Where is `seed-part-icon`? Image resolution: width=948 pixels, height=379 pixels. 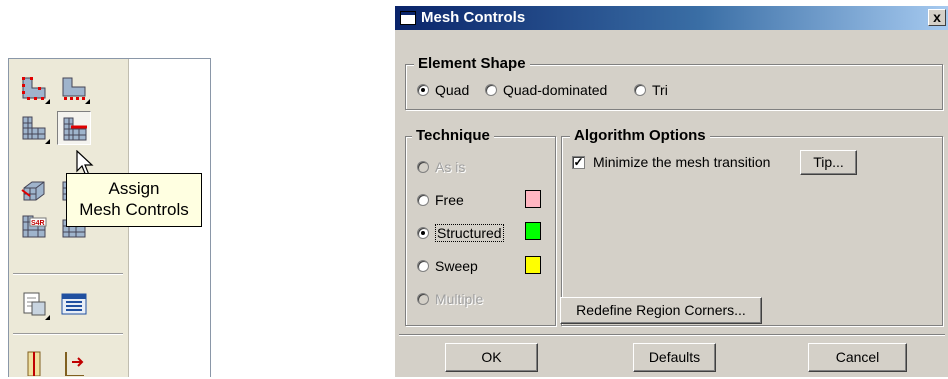 seed-part-icon is located at coordinates (34, 88).